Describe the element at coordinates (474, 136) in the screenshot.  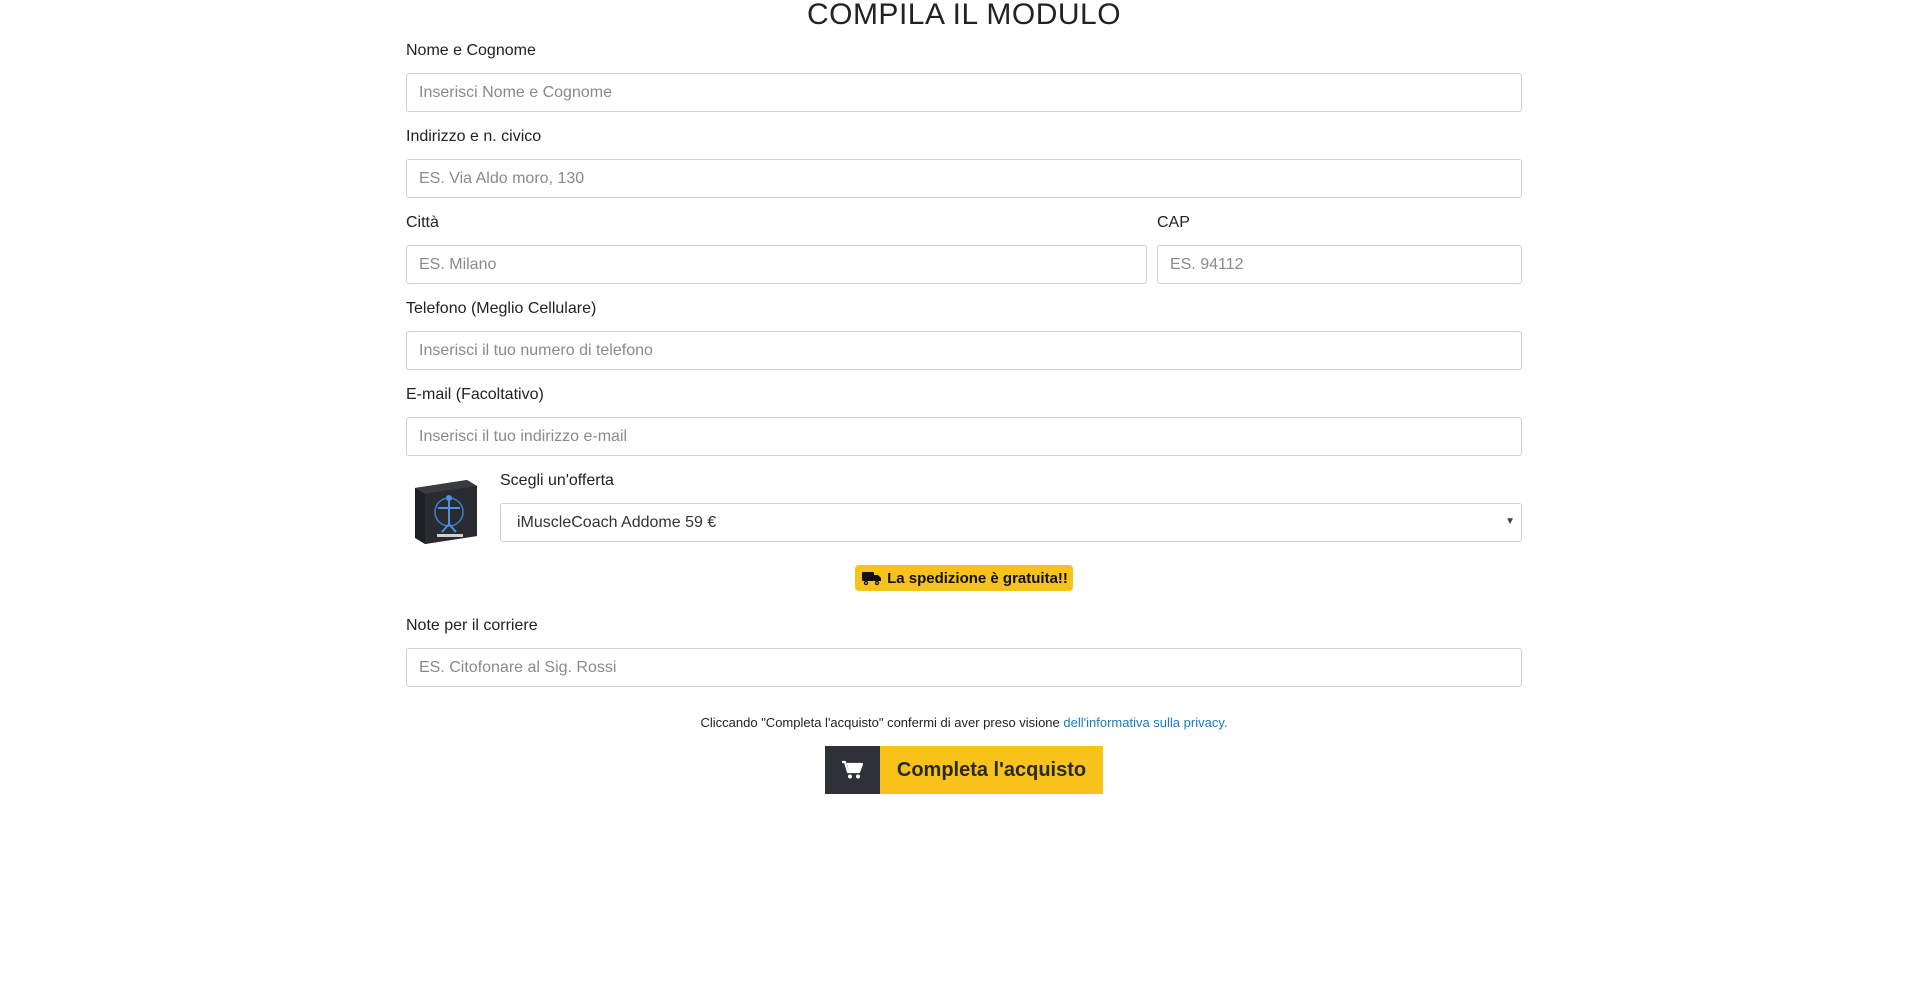
I see `address-label: Indirizzo e n. civico` at that location.